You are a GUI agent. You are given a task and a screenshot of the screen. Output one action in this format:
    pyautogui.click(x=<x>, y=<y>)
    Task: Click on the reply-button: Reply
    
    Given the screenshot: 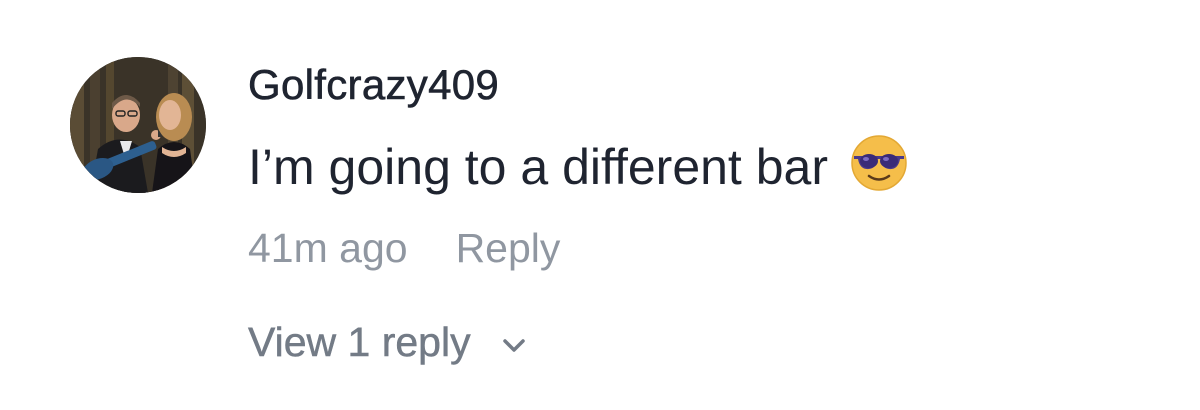 What is the action you would take?
    pyautogui.click(x=508, y=248)
    